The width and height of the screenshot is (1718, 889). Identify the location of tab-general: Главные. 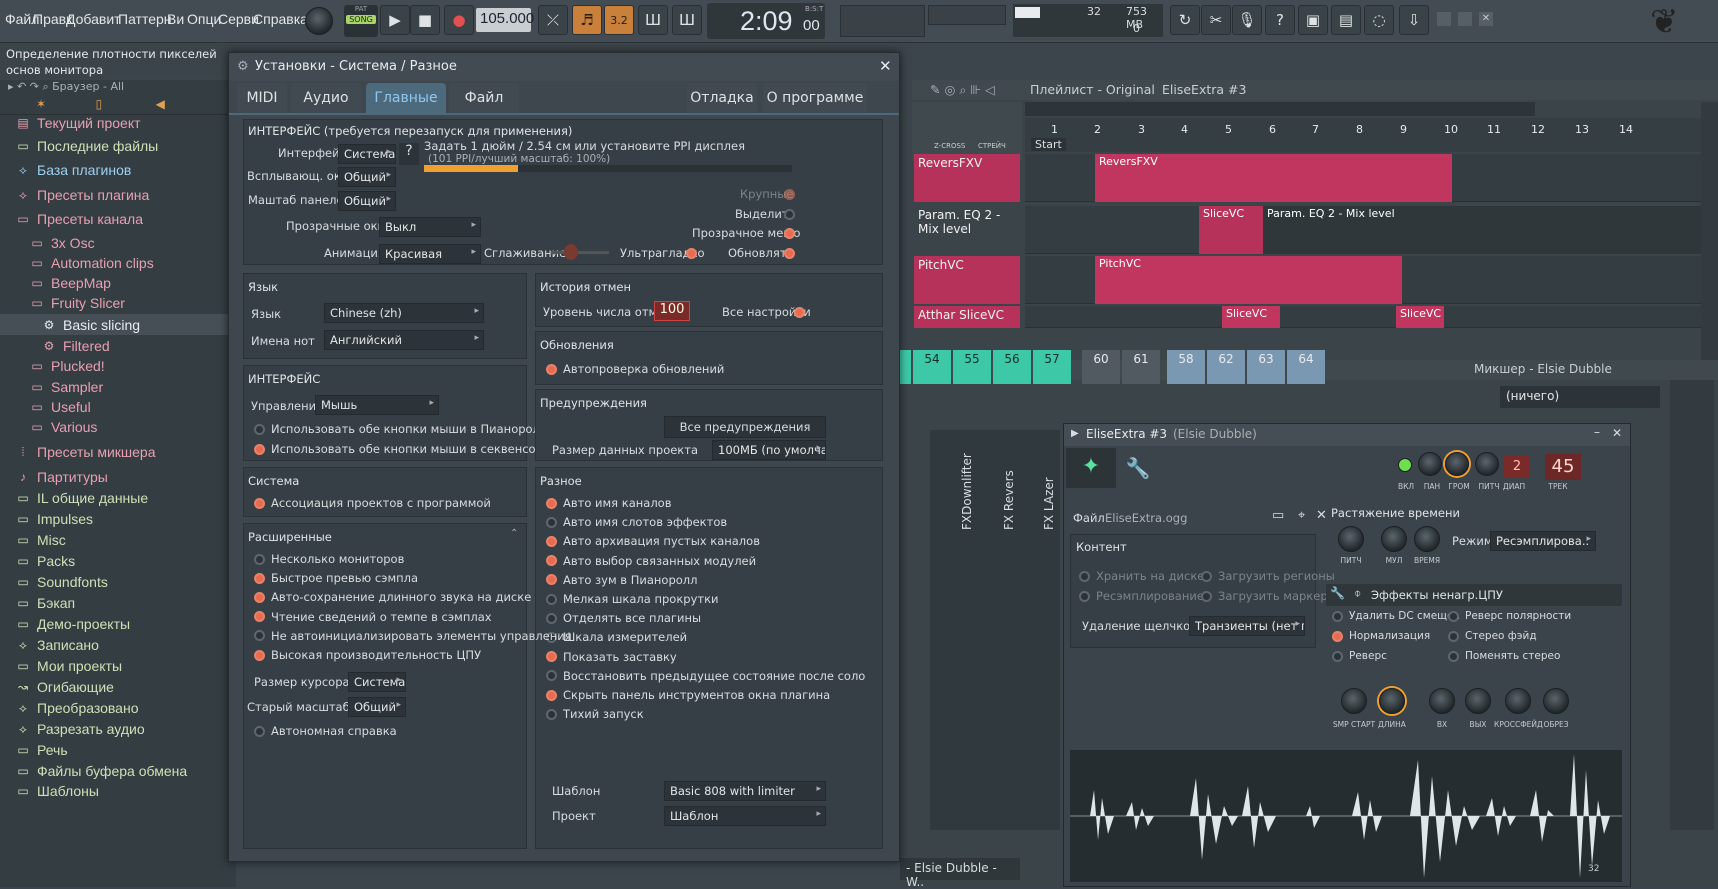
(406, 98).